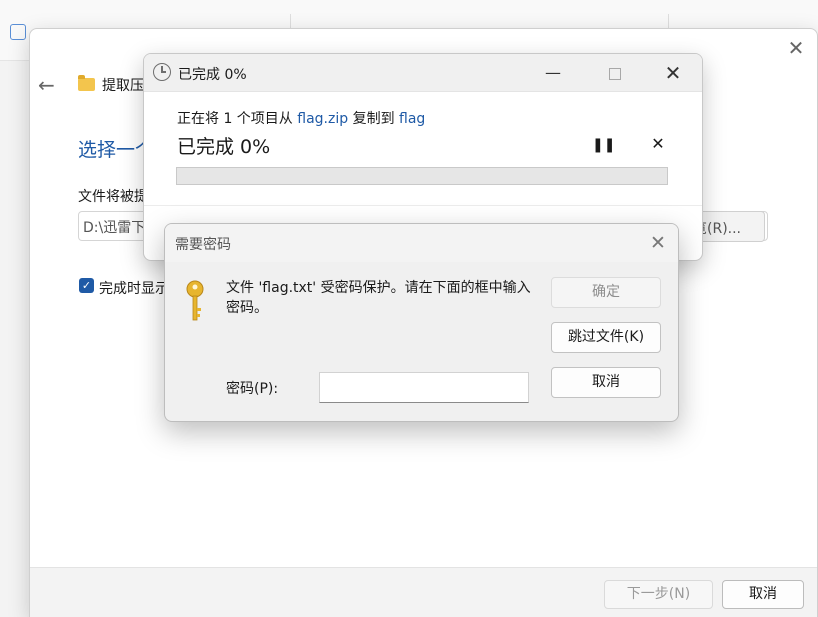 Image resolution: width=818 pixels, height=617 pixels. I want to click on maximize-icon, so click(615, 74).